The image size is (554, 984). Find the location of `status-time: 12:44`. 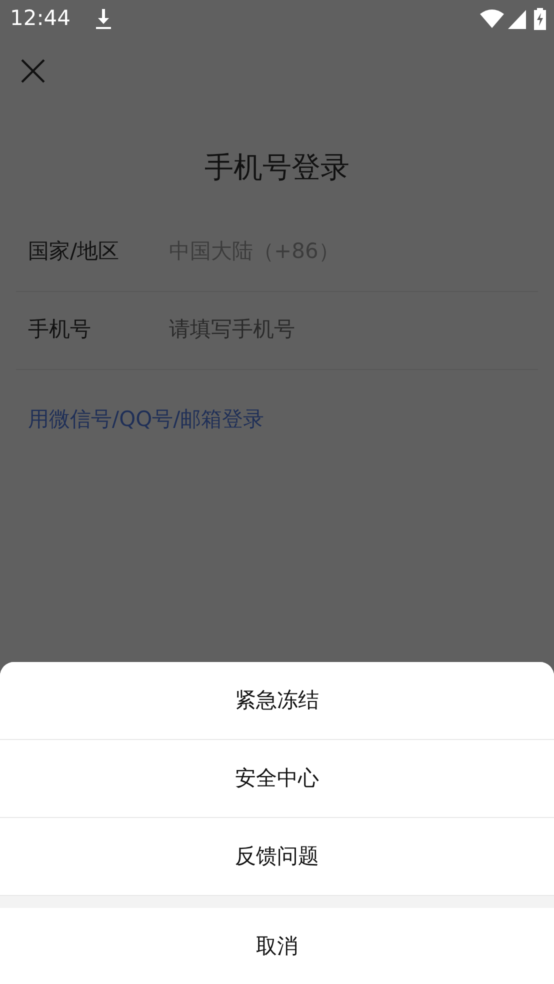

status-time: 12:44 is located at coordinates (40, 18).